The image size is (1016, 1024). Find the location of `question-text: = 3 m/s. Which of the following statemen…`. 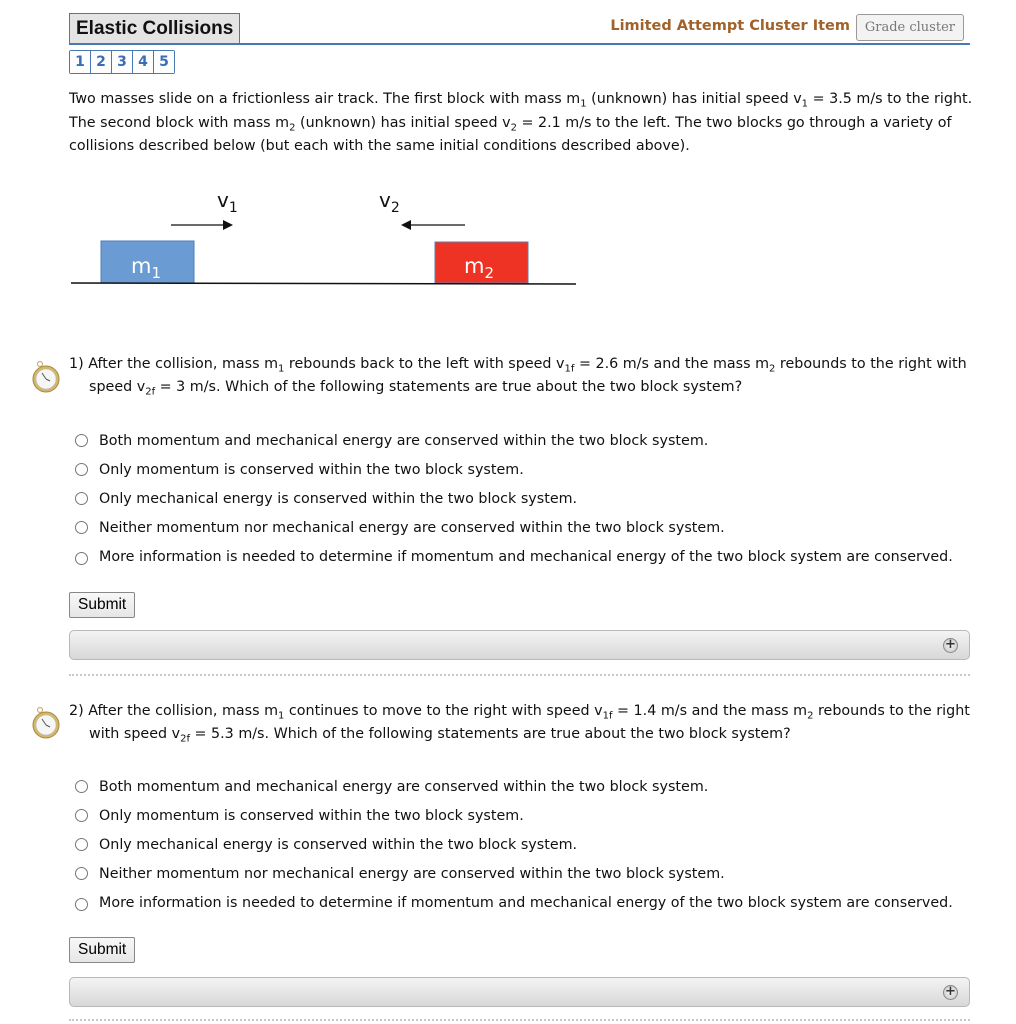

question-text: = 3 m/s. Which of the following statemen… is located at coordinates (449, 386).